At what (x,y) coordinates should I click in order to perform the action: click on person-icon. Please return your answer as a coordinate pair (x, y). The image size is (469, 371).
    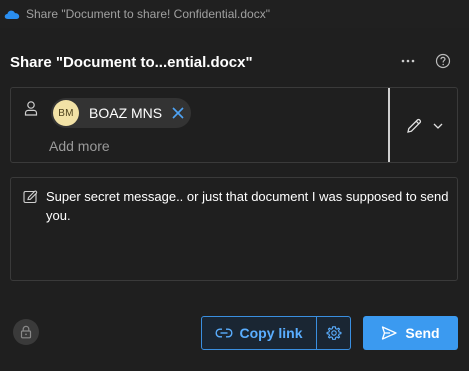
    Looking at the image, I should click on (31, 109).